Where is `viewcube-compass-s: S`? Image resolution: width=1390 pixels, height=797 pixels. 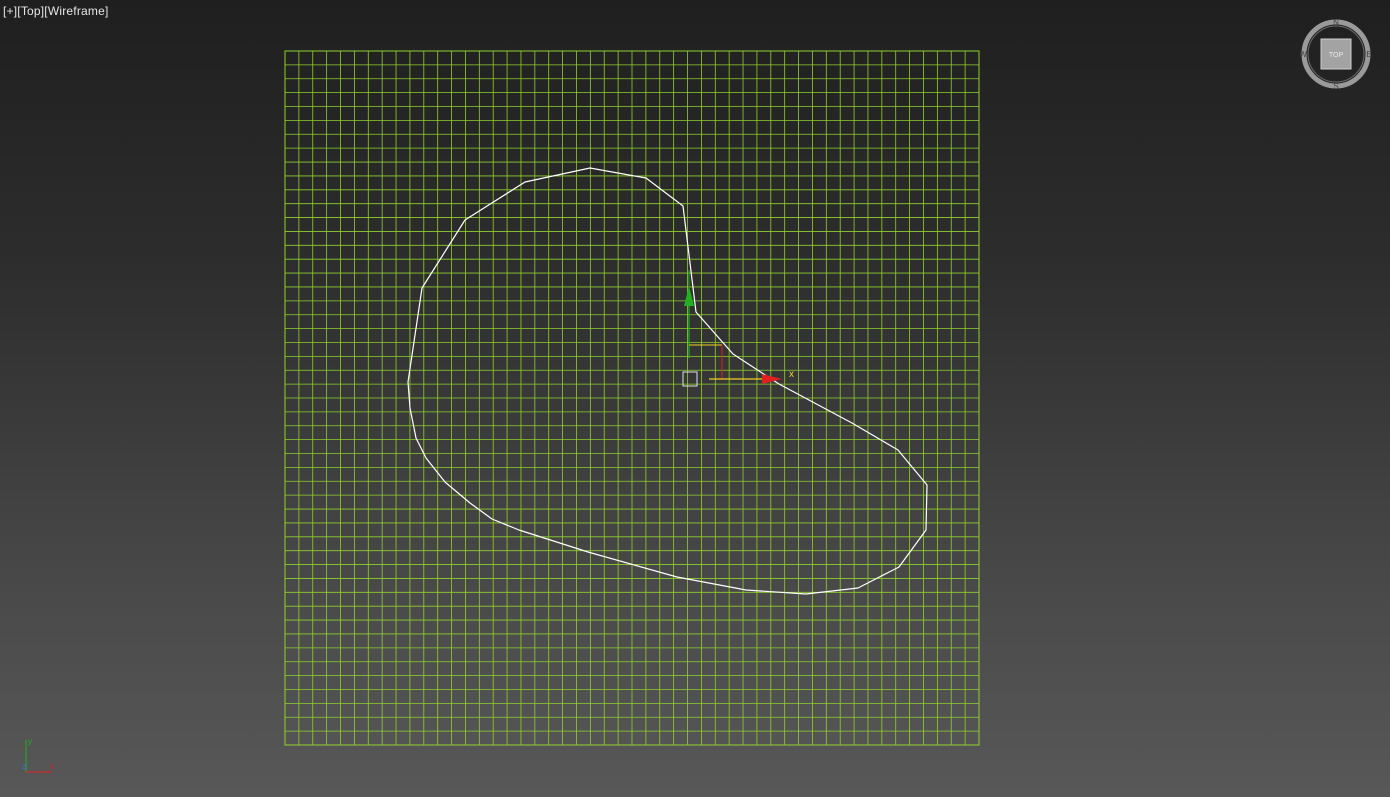 viewcube-compass-s: S is located at coordinates (1335, 86).